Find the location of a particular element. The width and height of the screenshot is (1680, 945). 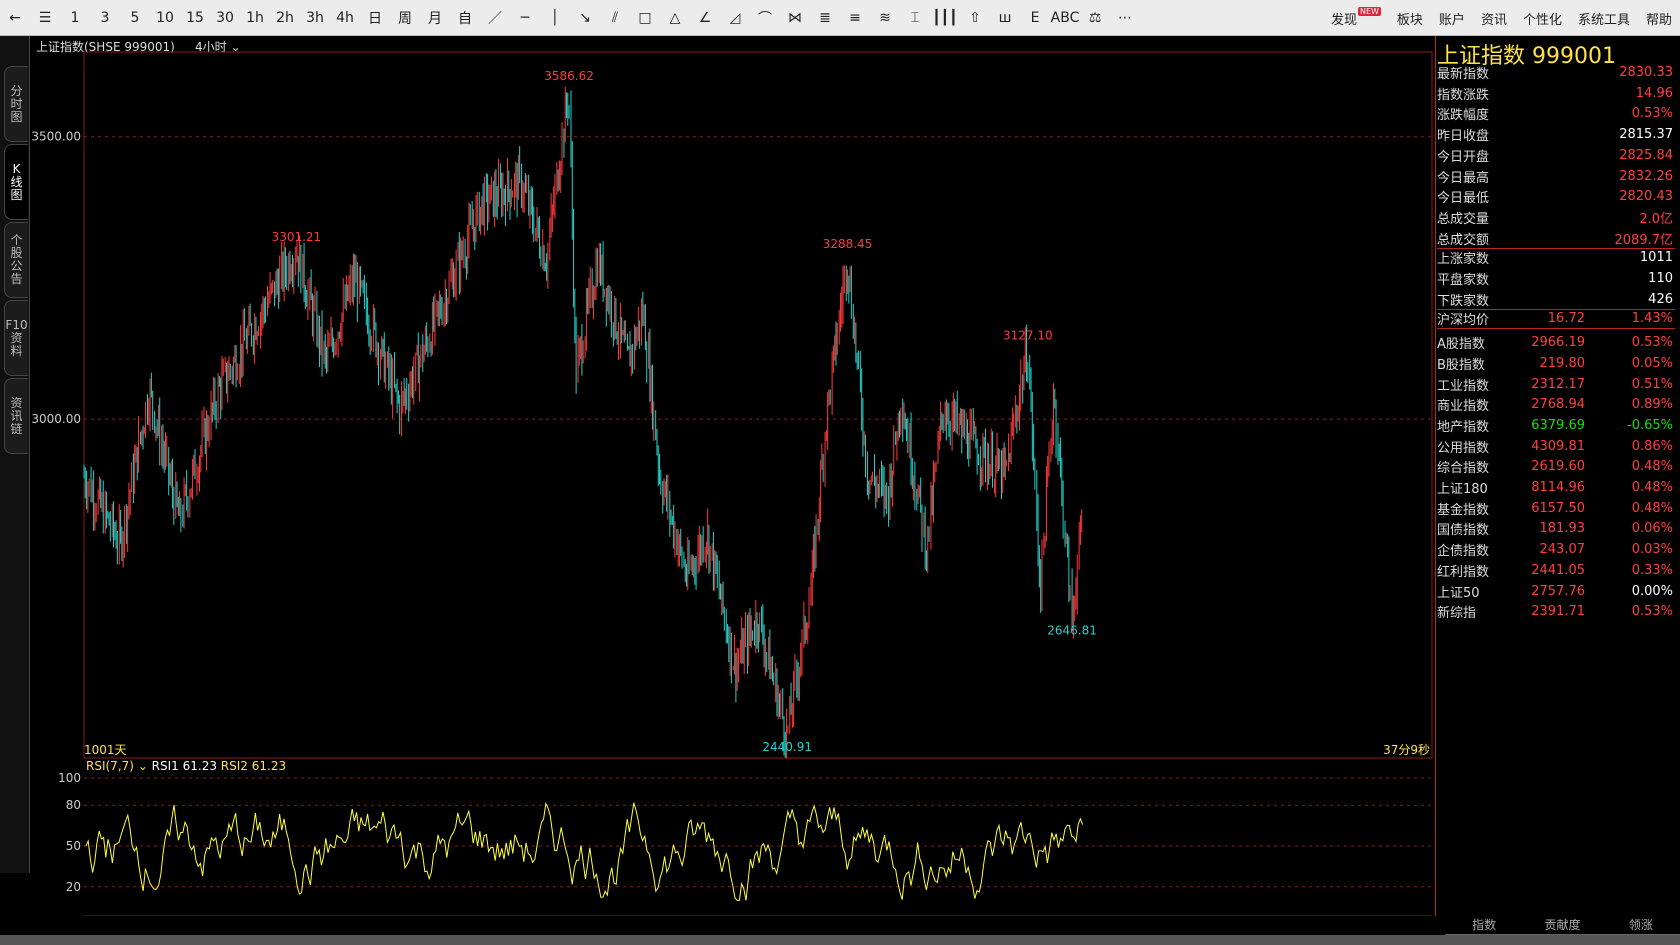

quote-name: A股指数 is located at coordinates (1461, 345).